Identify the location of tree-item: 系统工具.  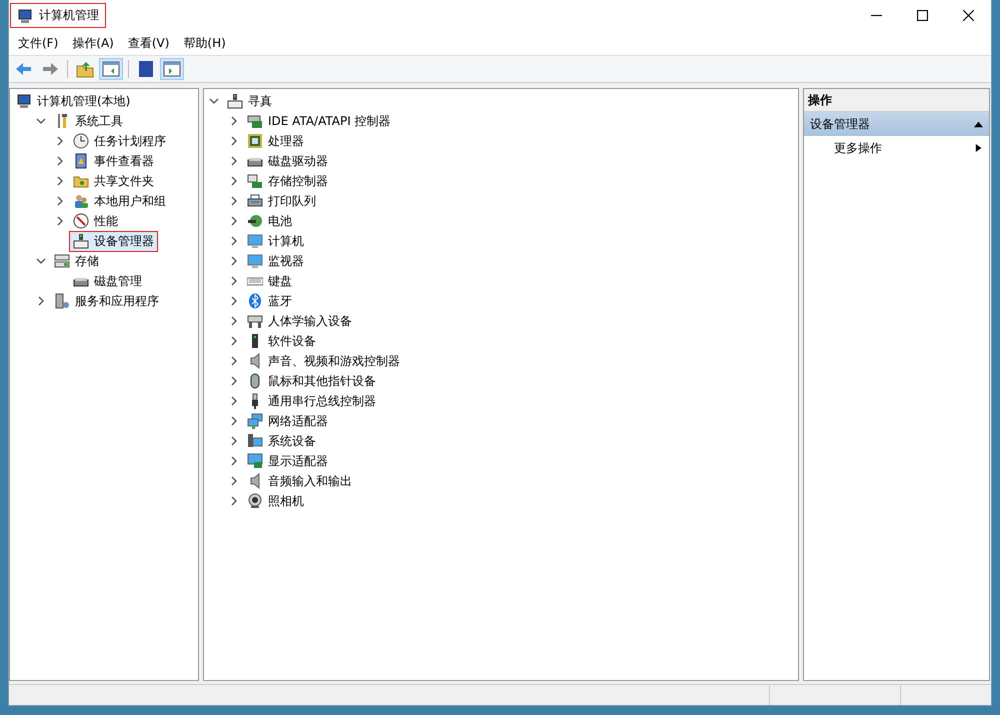
(88, 121).